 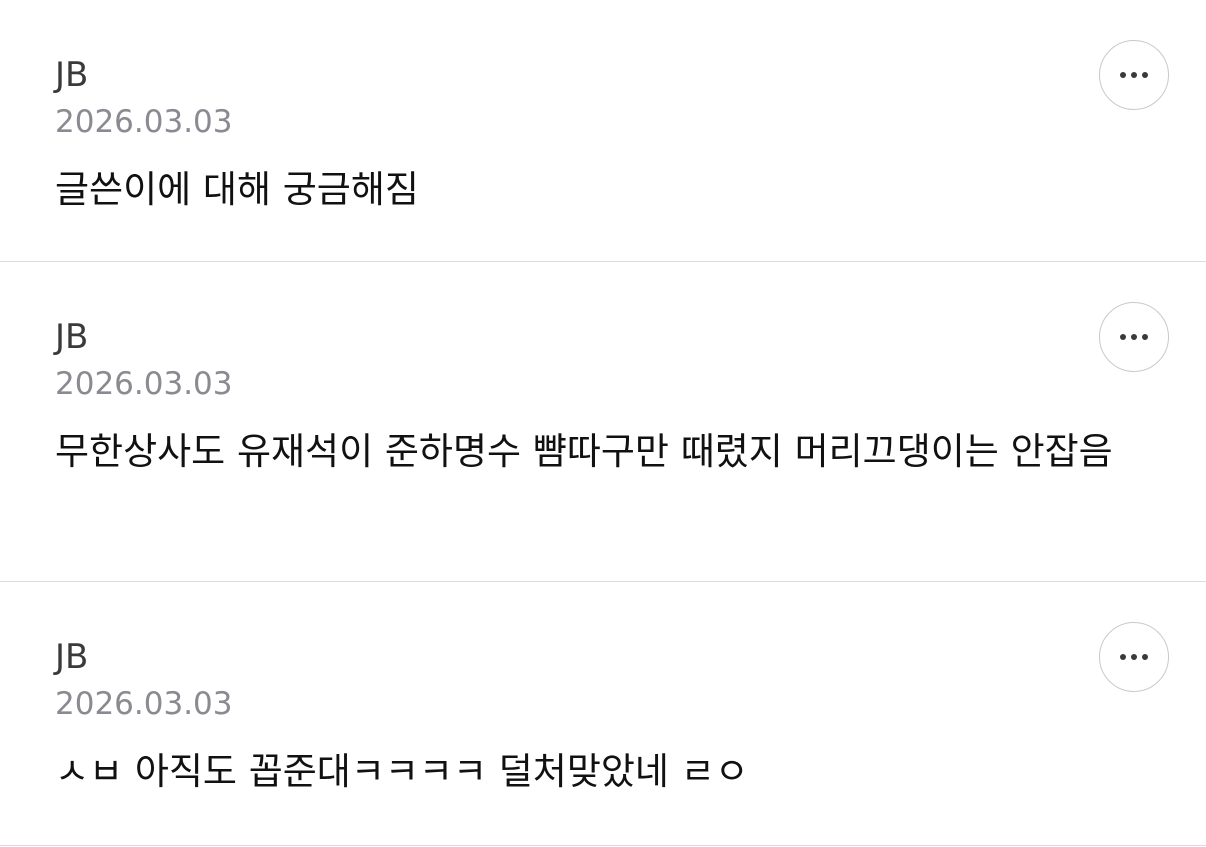 What do you see at coordinates (584, 451) in the screenshot?
I see `comment-text: 무한상사도 유재석이 준하명수 뺨따구만 때렸지 머리끄댕이는 안잡음` at bounding box center [584, 451].